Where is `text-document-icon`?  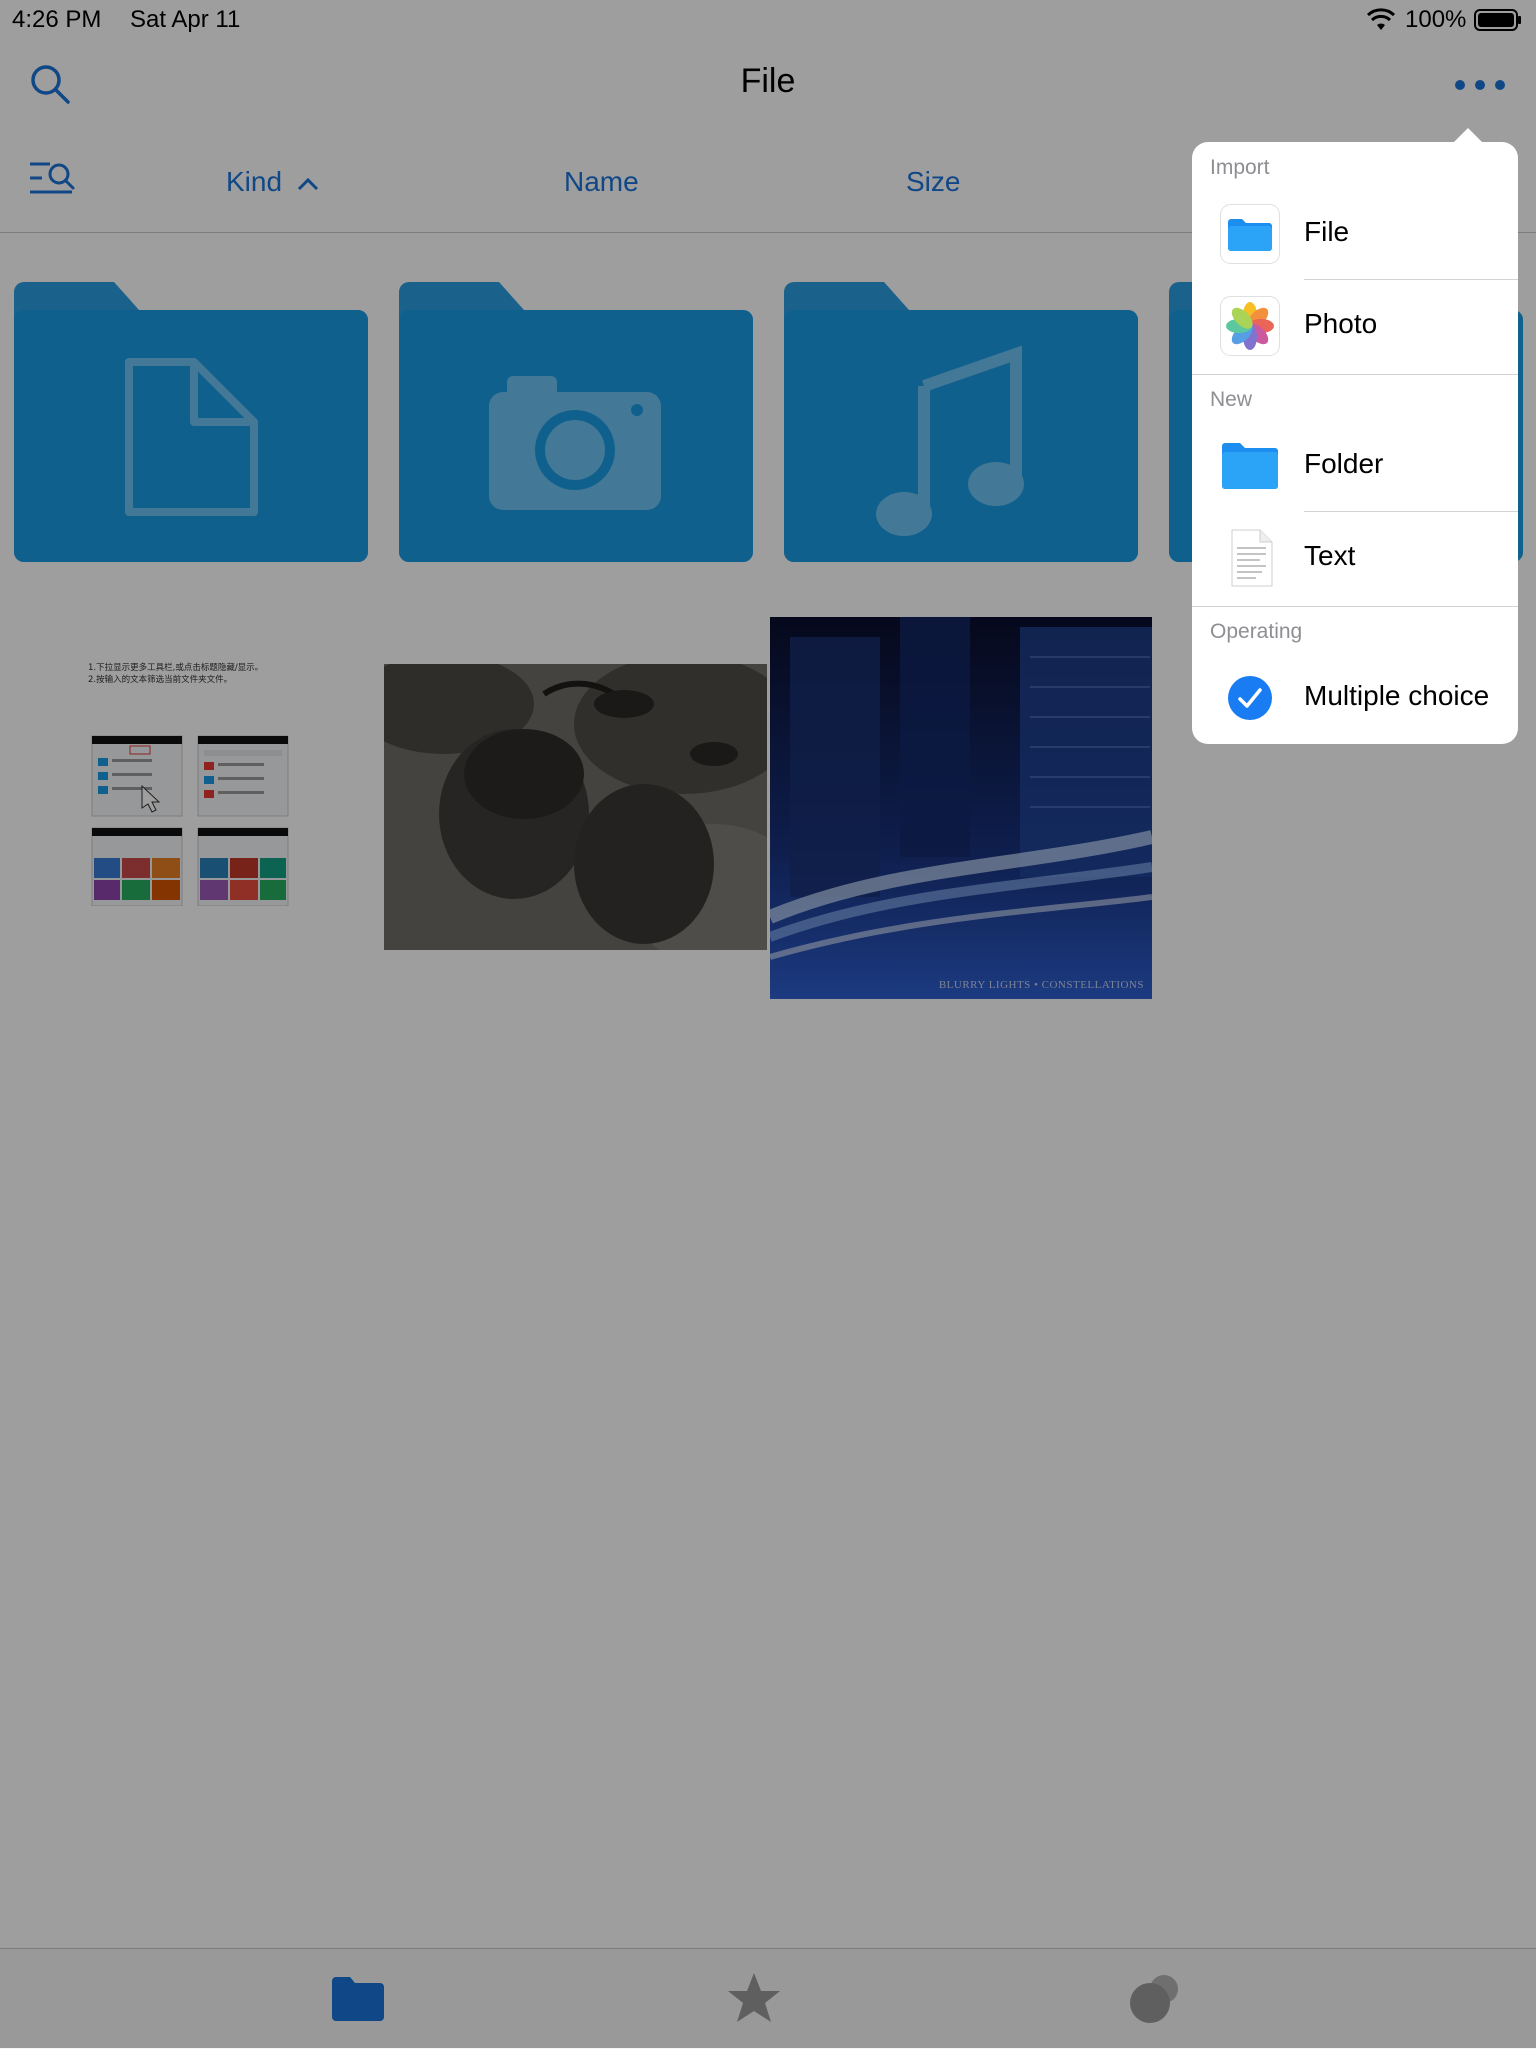 text-document-icon is located at coordinates (1252, 558).